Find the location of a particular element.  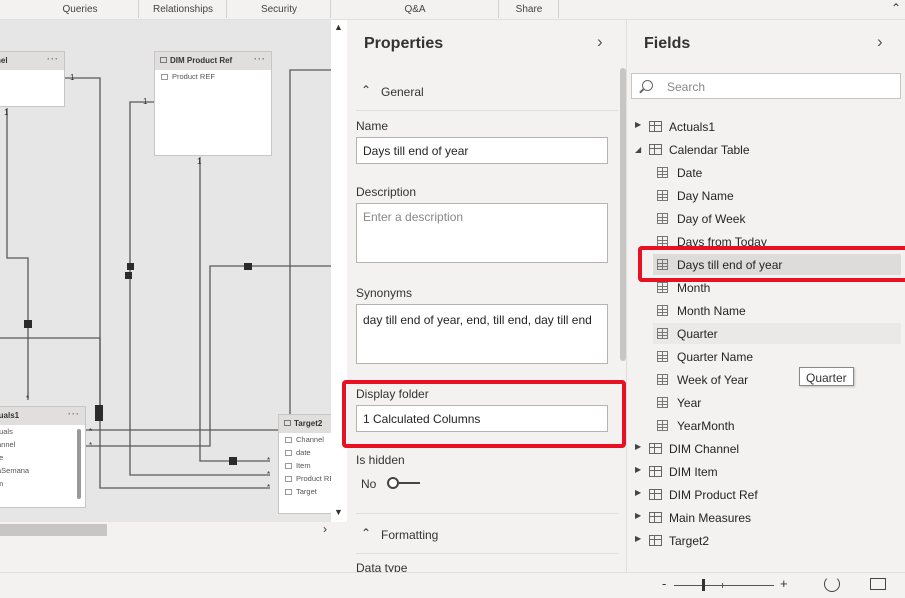

field-table-dim-product-ref: ▶ DIM Product Ref is located at coordinates (765, 495).